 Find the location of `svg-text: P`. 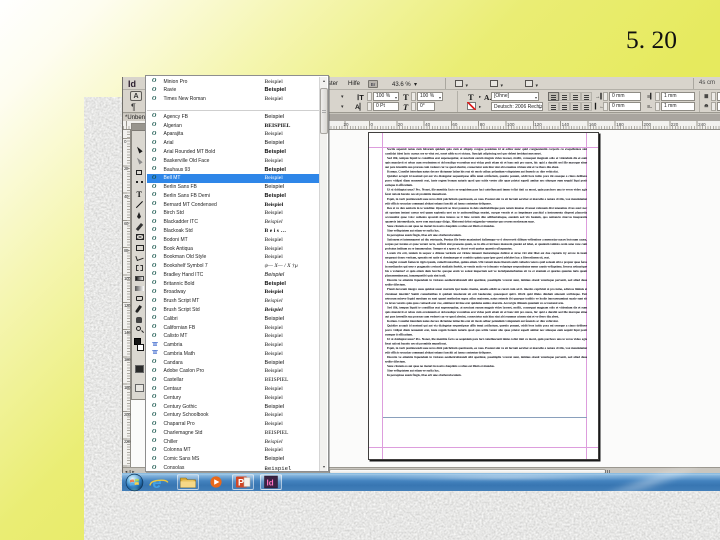

svg-text: P is located at coordinates (241, 483).